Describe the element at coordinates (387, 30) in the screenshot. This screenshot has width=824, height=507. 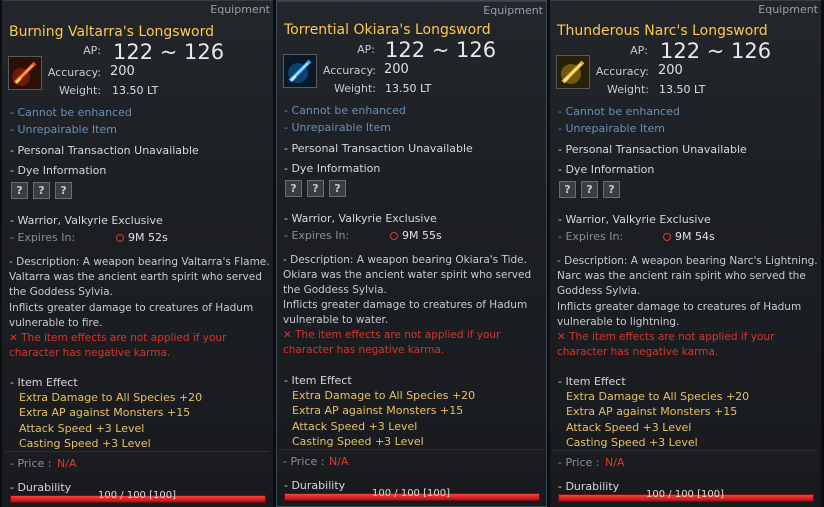
I see `item-name: Torrential Okiara's Longsword` at that location.